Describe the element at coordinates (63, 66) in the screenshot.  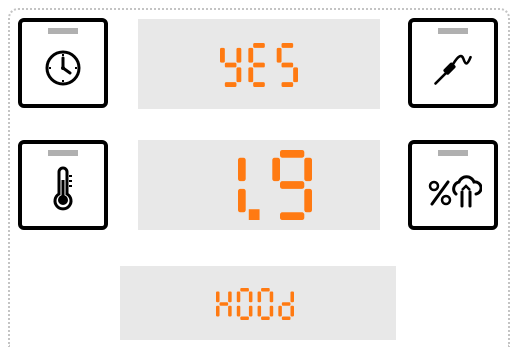
I see `clock-icon` at that location.